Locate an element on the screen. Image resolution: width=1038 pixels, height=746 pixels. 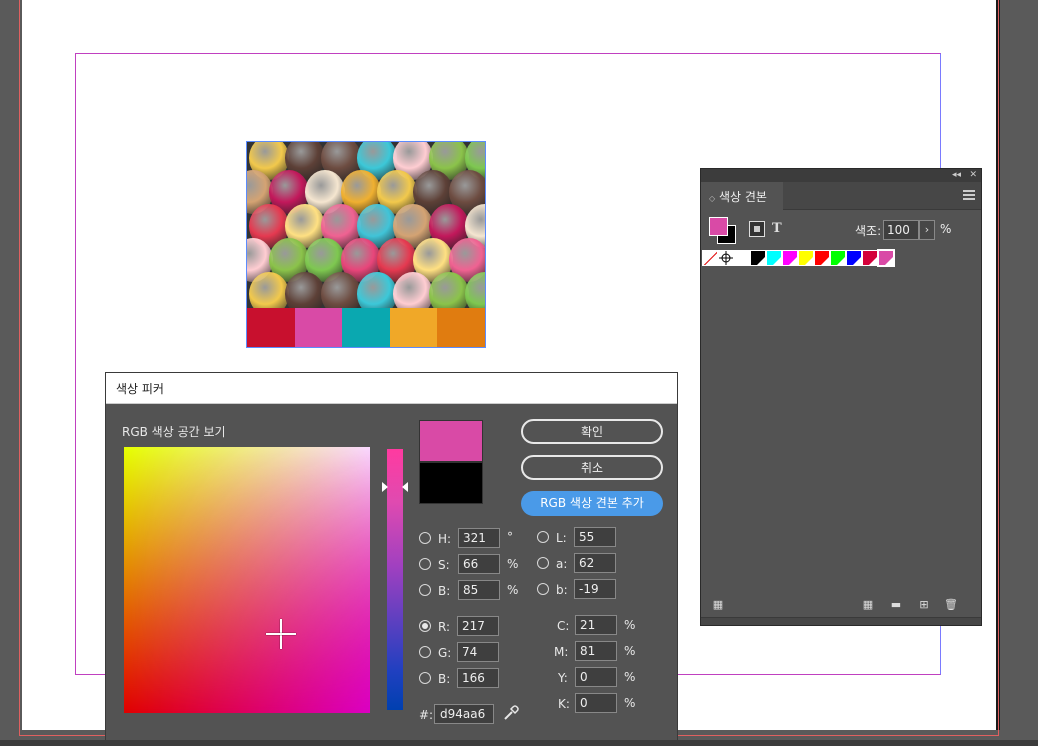
fill-stroke-chip is located at coordinates (723, 231).